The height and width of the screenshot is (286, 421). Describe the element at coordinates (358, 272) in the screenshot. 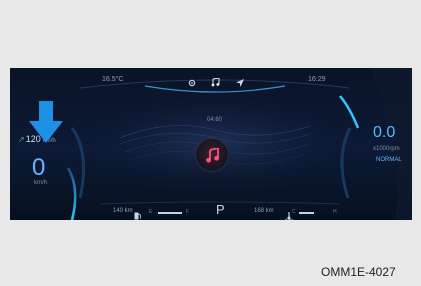

I see `figure-caption: OMM1E-4027` at that location.